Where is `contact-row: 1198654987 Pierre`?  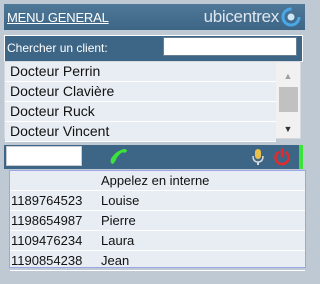 contact-row: 1198654987 Pierre is located at coordinates (157, 221).